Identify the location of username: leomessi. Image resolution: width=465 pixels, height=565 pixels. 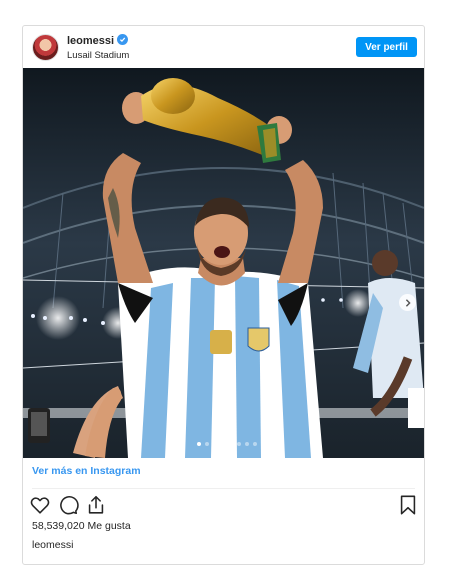
(98, 40).